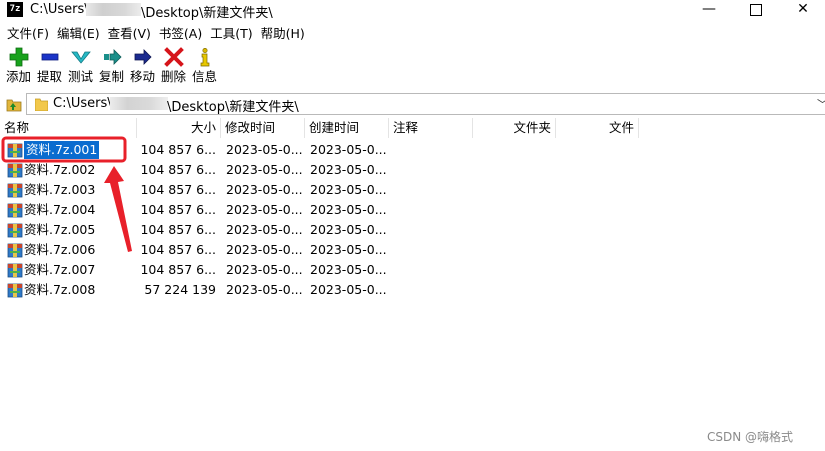 This screenshot has height=451, width=825. I want to click on chevron-down-icon: ﹀, so click(821, 104).